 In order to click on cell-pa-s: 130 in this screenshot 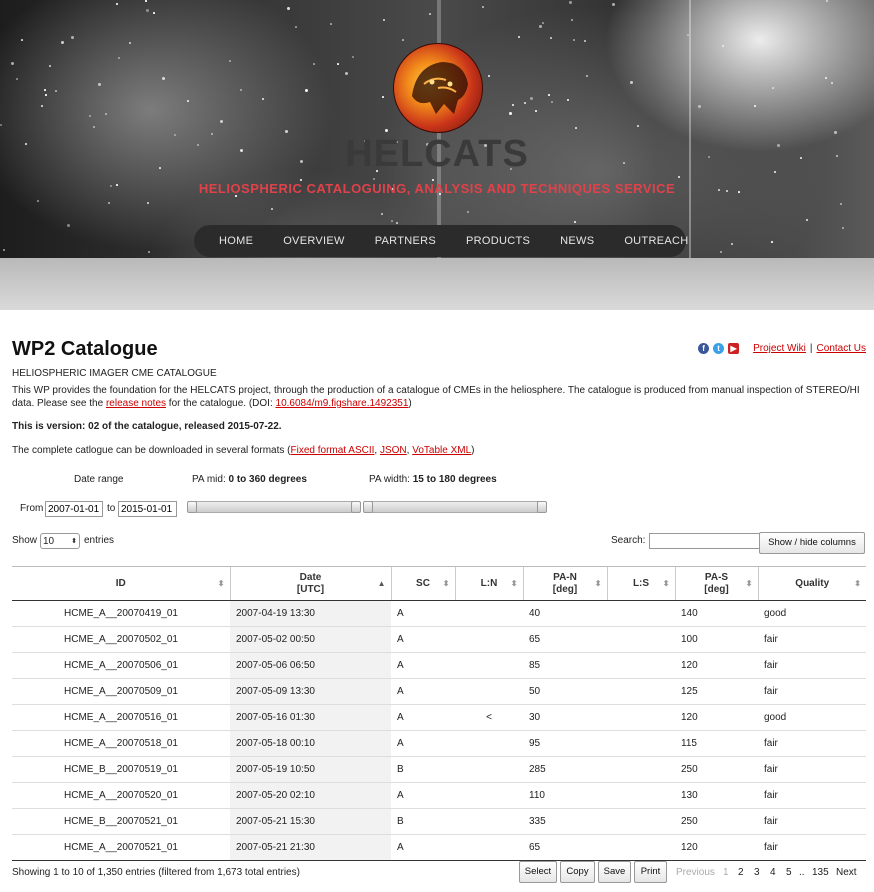, I will do `click(716, 795)`.